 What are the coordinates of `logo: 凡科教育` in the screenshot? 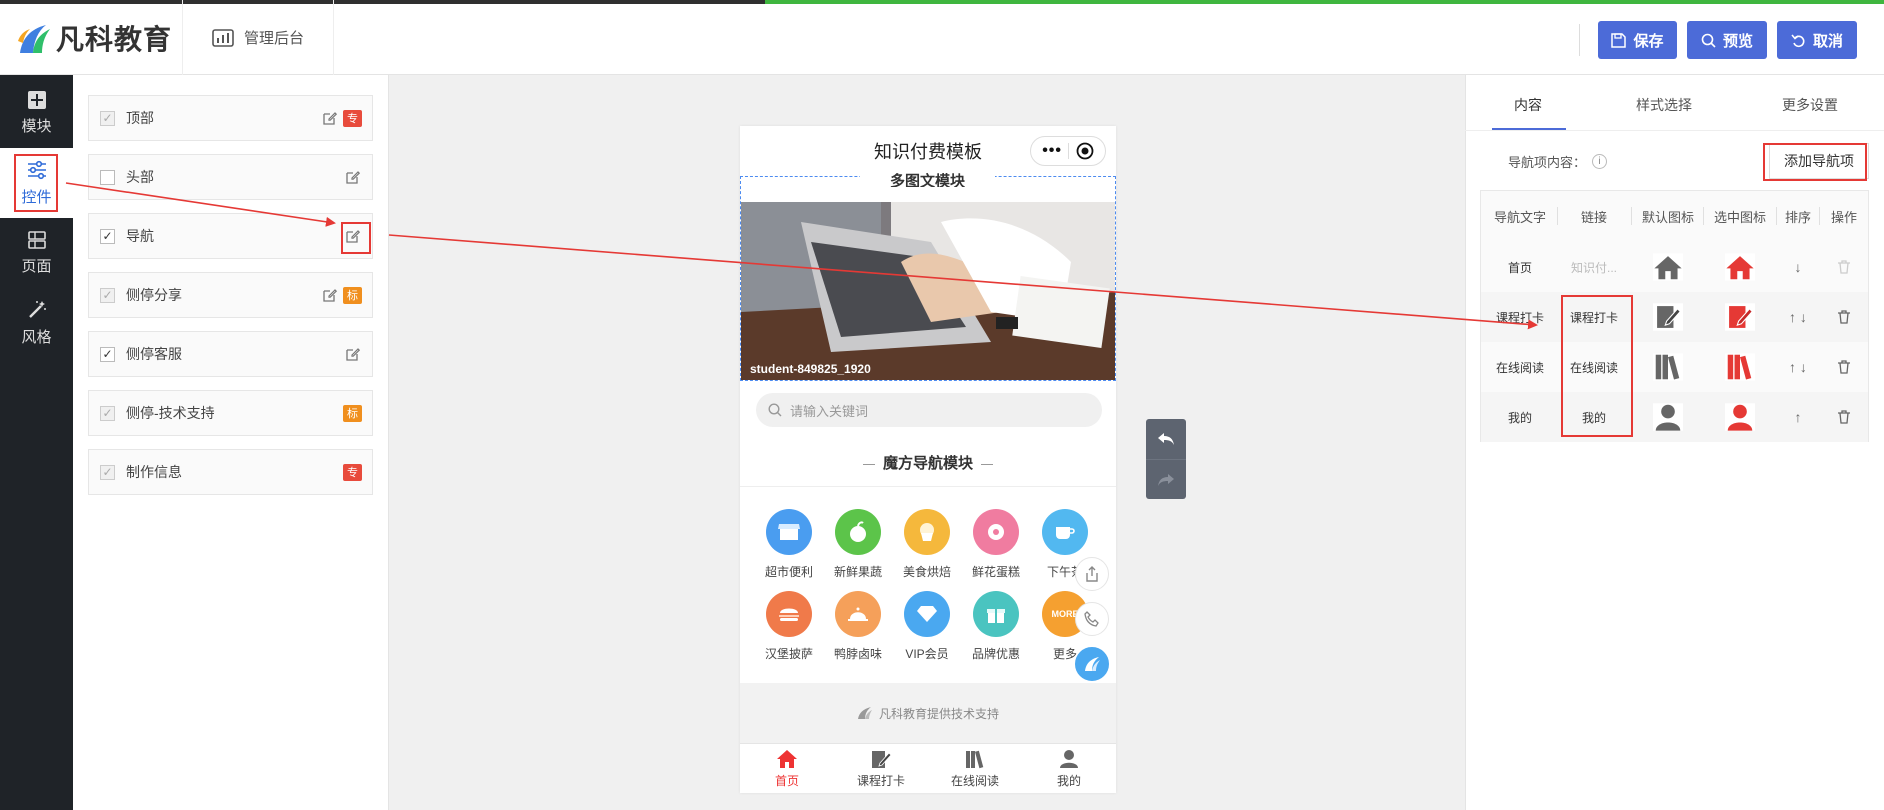 It's located at (94, 38).